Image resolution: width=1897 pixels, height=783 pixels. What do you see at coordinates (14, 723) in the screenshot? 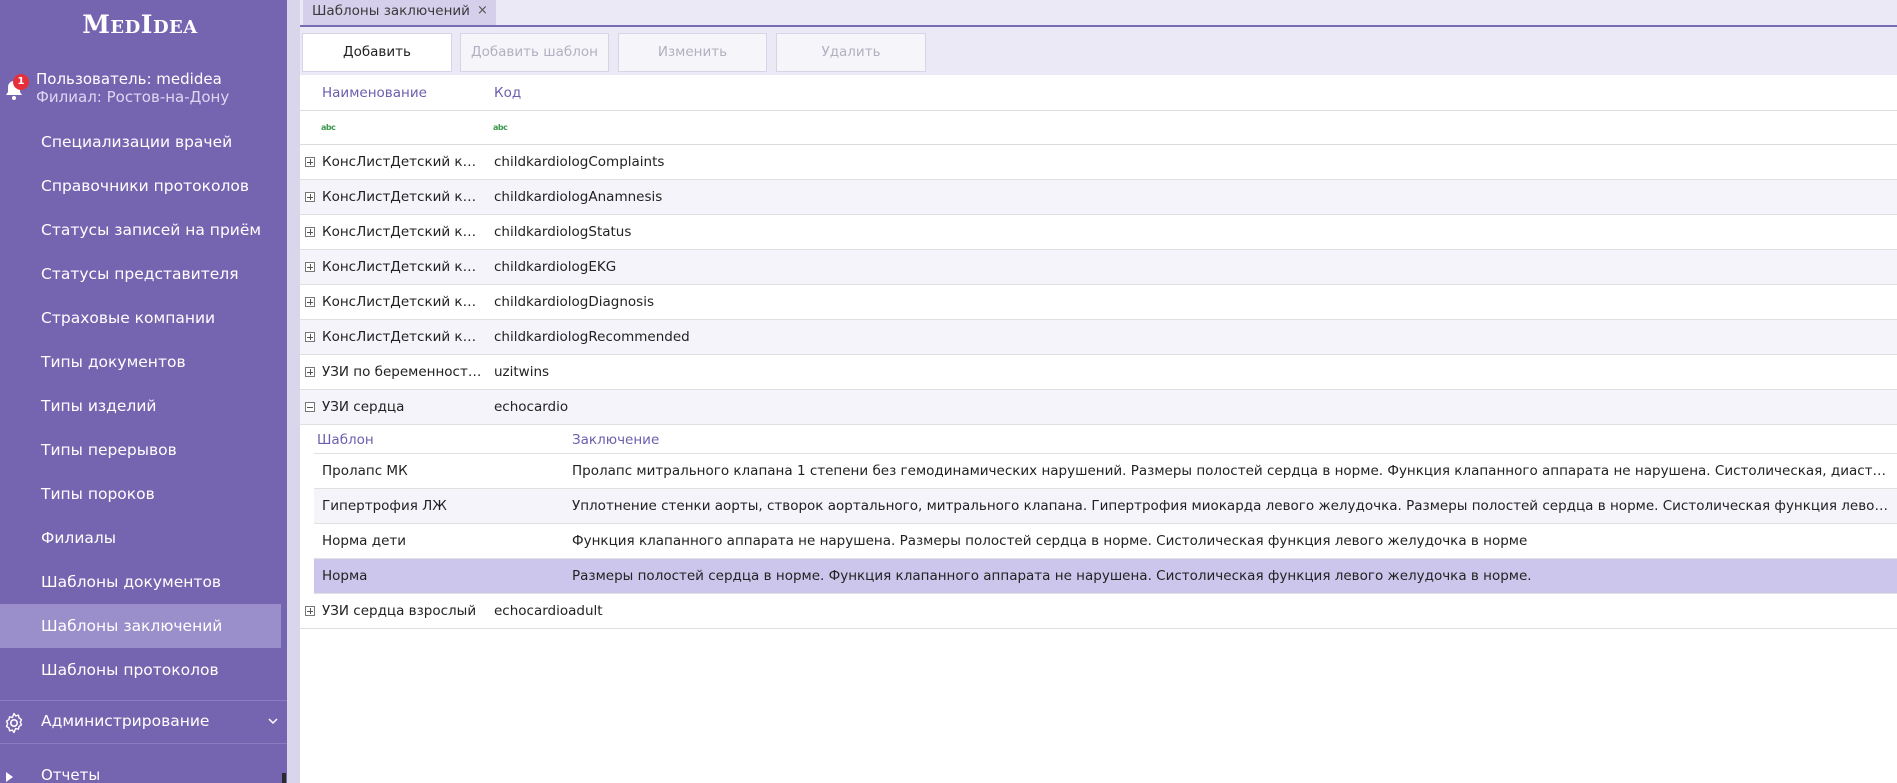
I see `gear-icon` at bounding box center [14, 723].